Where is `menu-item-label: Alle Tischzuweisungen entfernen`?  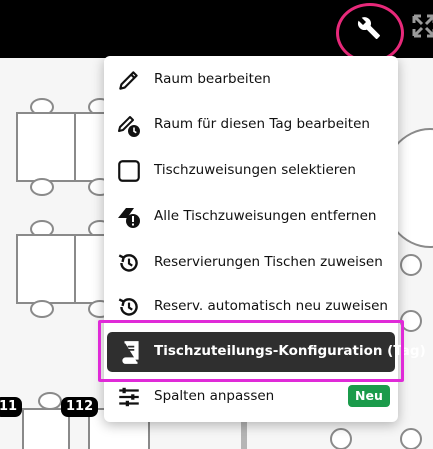
menu-item-label: Alle Tischzuweisungen entfernen is located at coordinates (265, 216).